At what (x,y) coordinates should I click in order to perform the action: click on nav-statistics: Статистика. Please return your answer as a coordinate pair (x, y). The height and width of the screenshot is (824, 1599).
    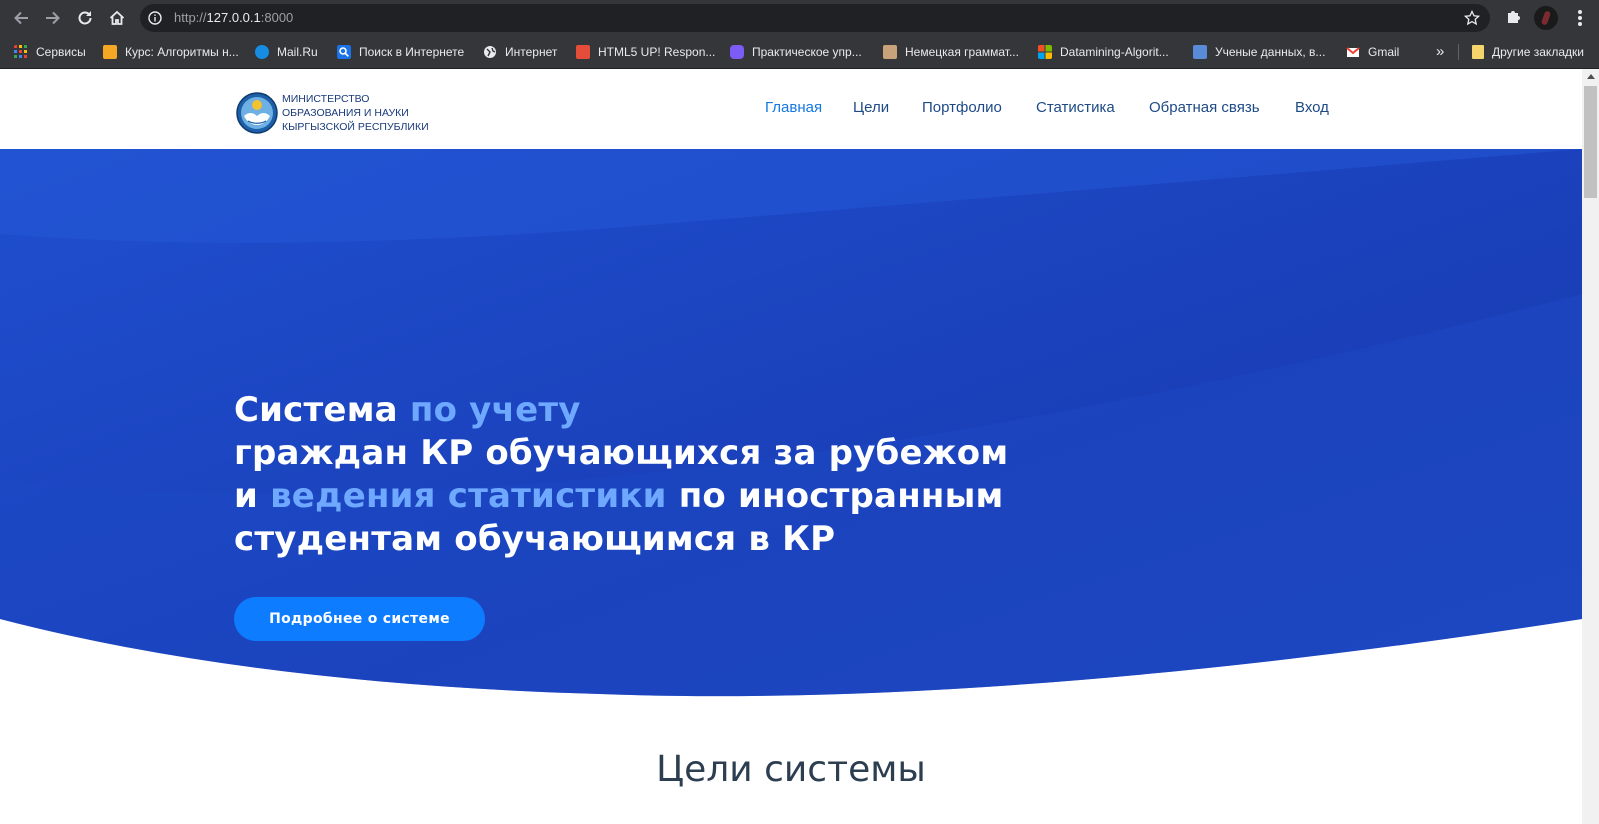
    Looking at the image, I should click on (1075, 107).